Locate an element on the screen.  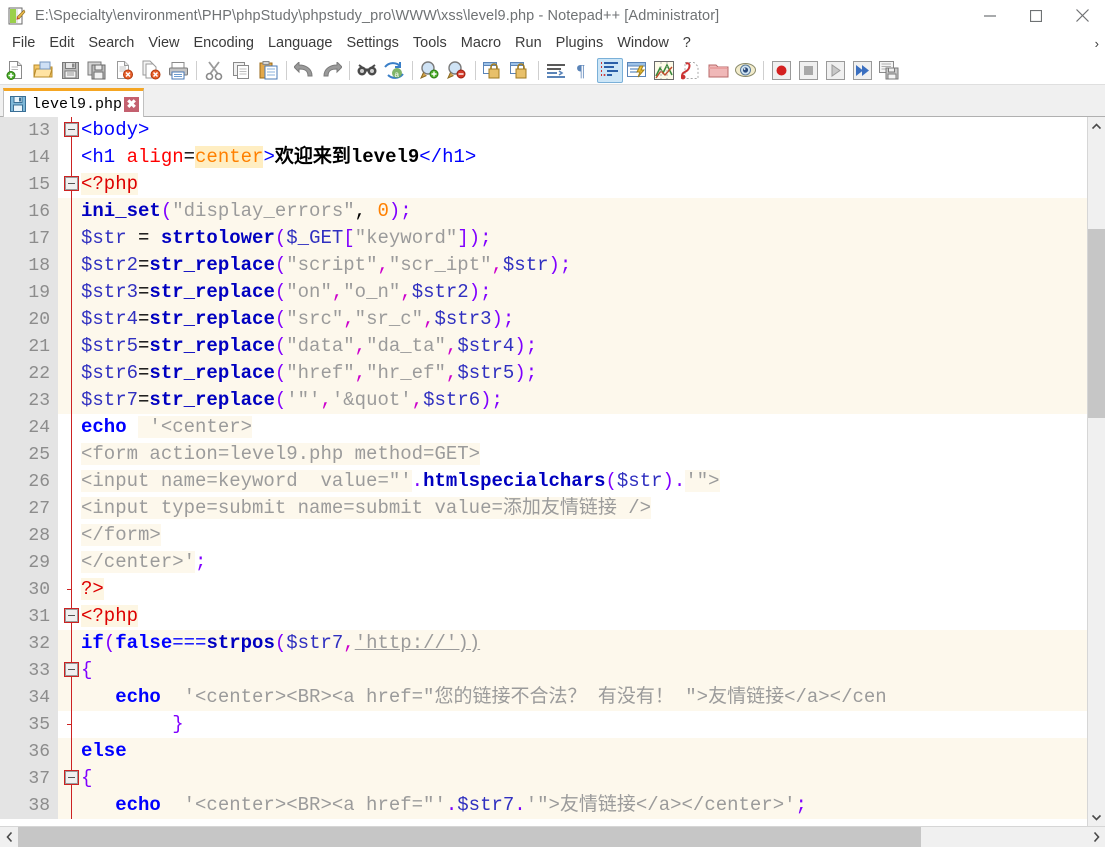
code-text: </center>'; is located at coordinates (583, 562).